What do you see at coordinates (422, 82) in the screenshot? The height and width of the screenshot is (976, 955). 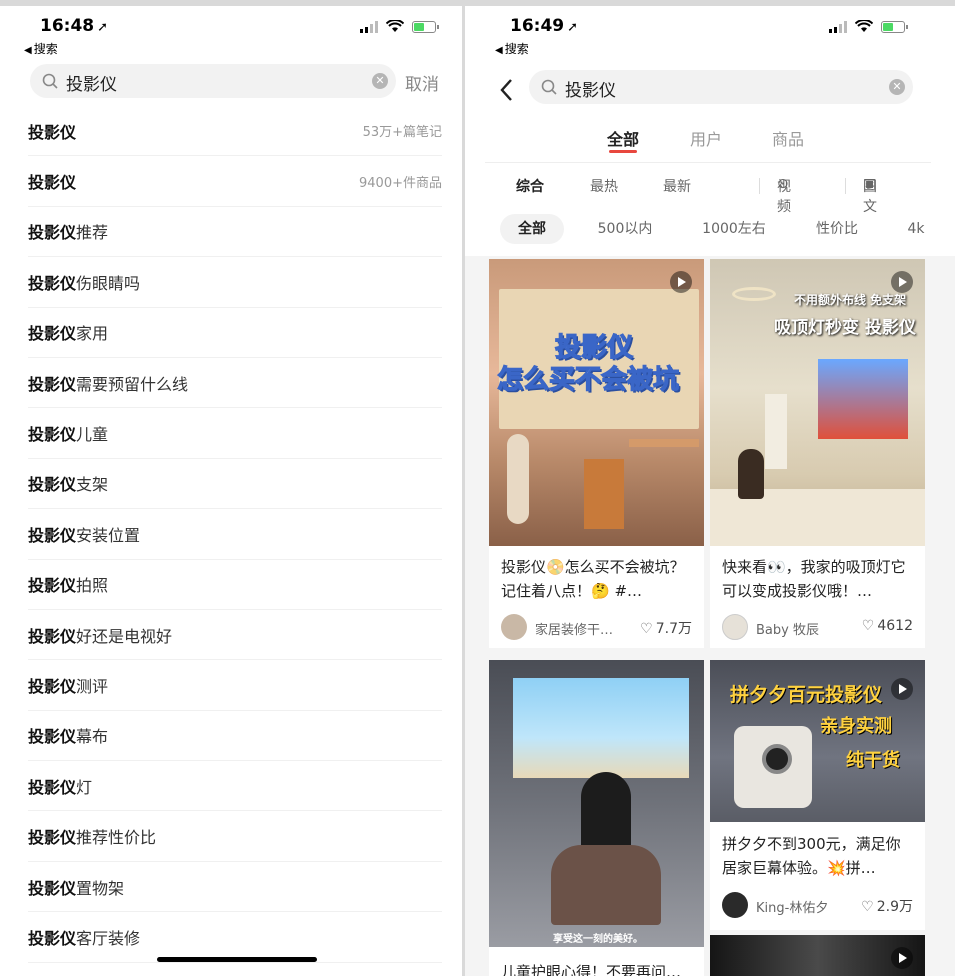 I see `cancel-button: 取消` at bounding box center [422, 82].